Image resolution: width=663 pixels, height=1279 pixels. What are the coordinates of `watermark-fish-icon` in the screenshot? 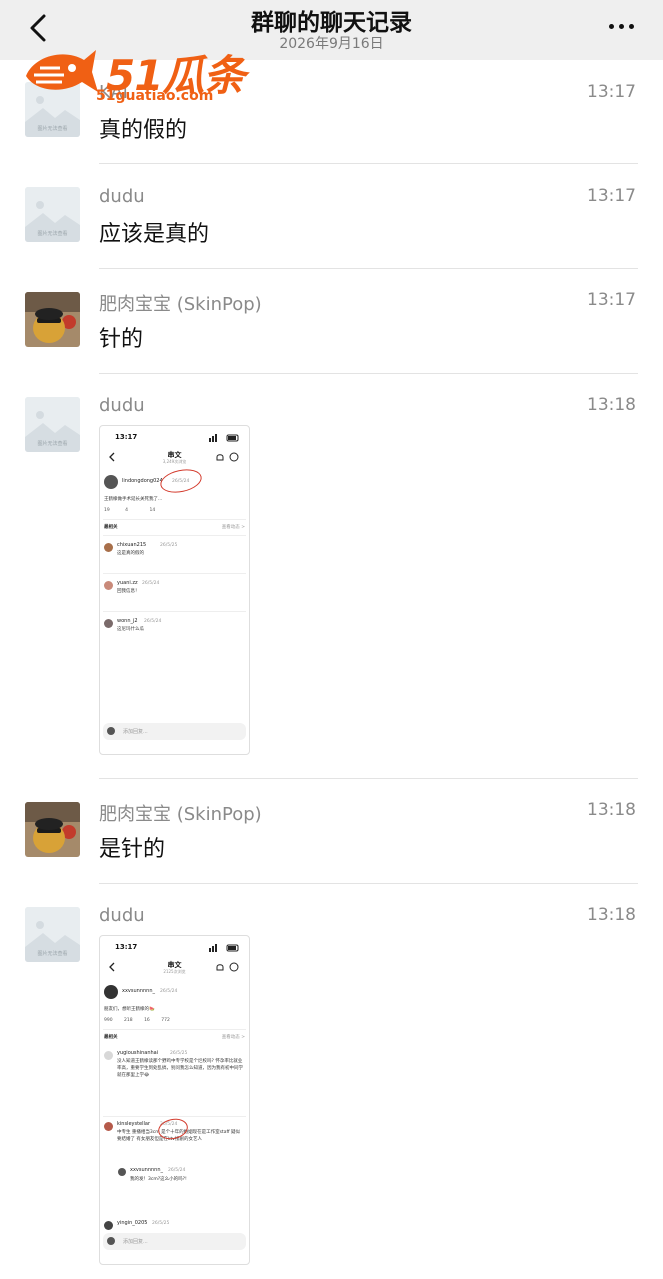 It's located at (62, 71).